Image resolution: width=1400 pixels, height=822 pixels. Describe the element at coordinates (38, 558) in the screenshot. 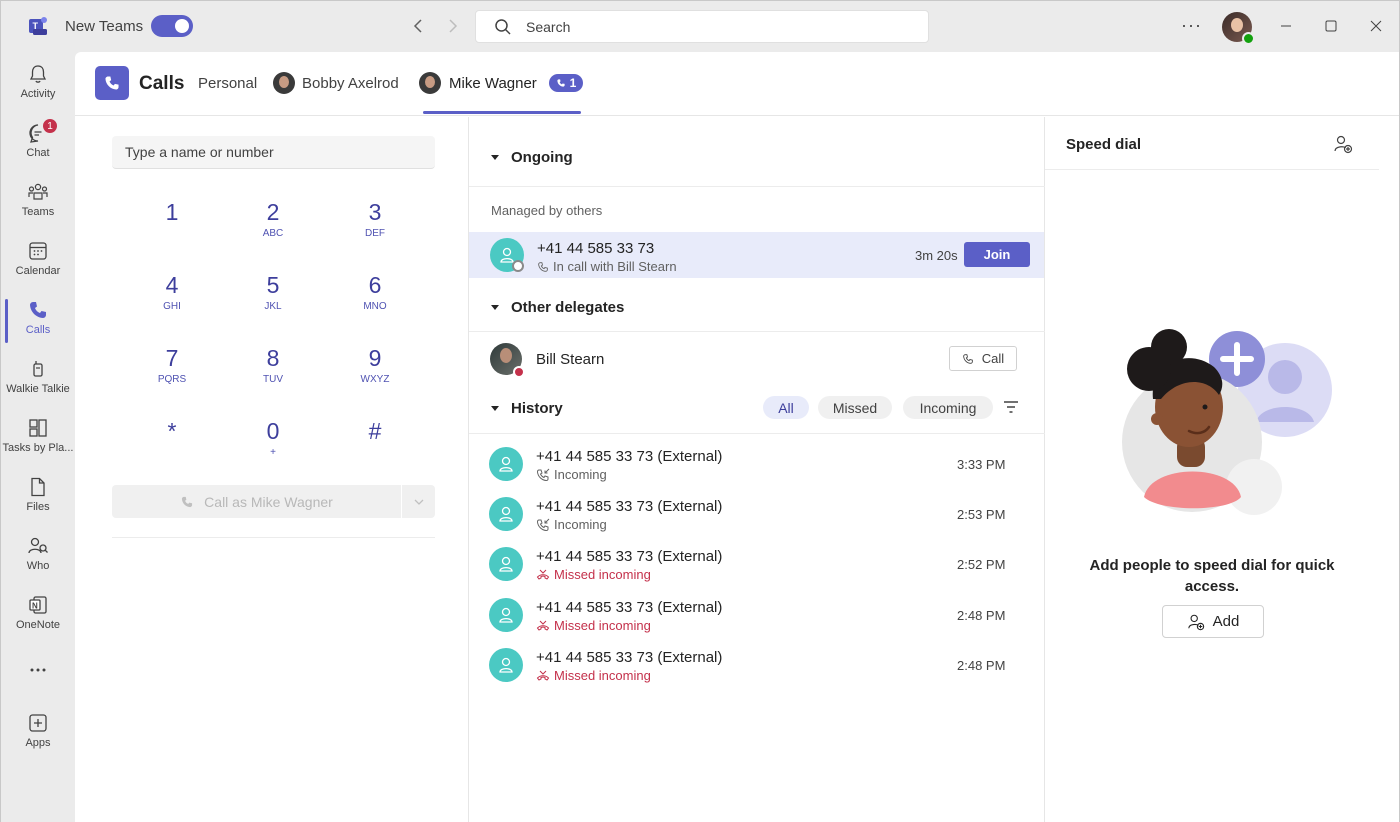

I see `rail-item-who: Who` at that location.